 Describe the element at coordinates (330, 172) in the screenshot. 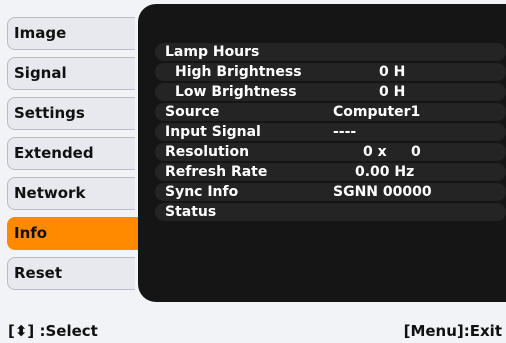

I see `info-row-refresh-rate: Refresh Rate 0.00 Hz` at that location.